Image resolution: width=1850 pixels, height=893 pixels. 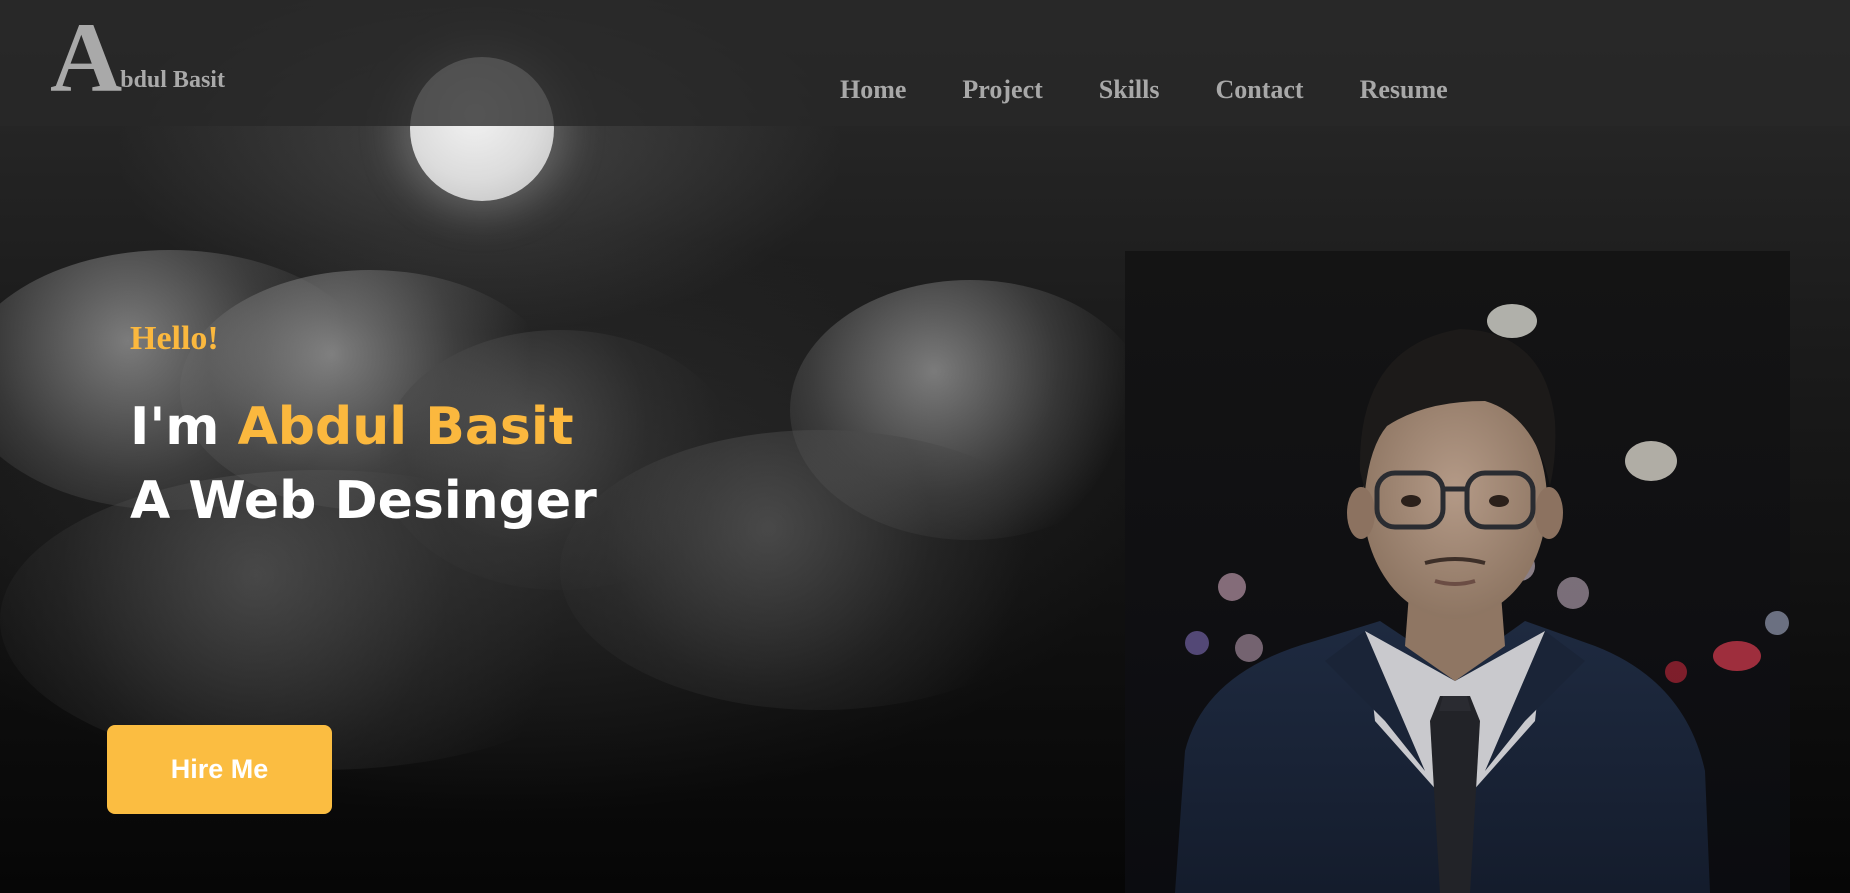 What do you see at coordinates (1404, 90) in the screenshot?
I see `nav-resume: Resume` at bounding box center [1404, 90].